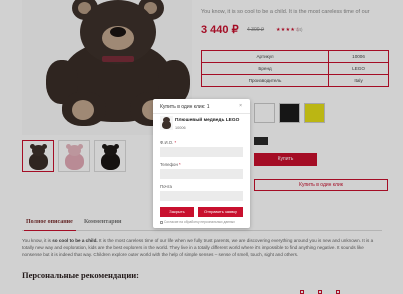 The width and height of the screenshot is (403, 294). What do you see at coordinates (240, 106) in the screenshot?
I see `close-icon: ×` at bounding box center [240, 106].